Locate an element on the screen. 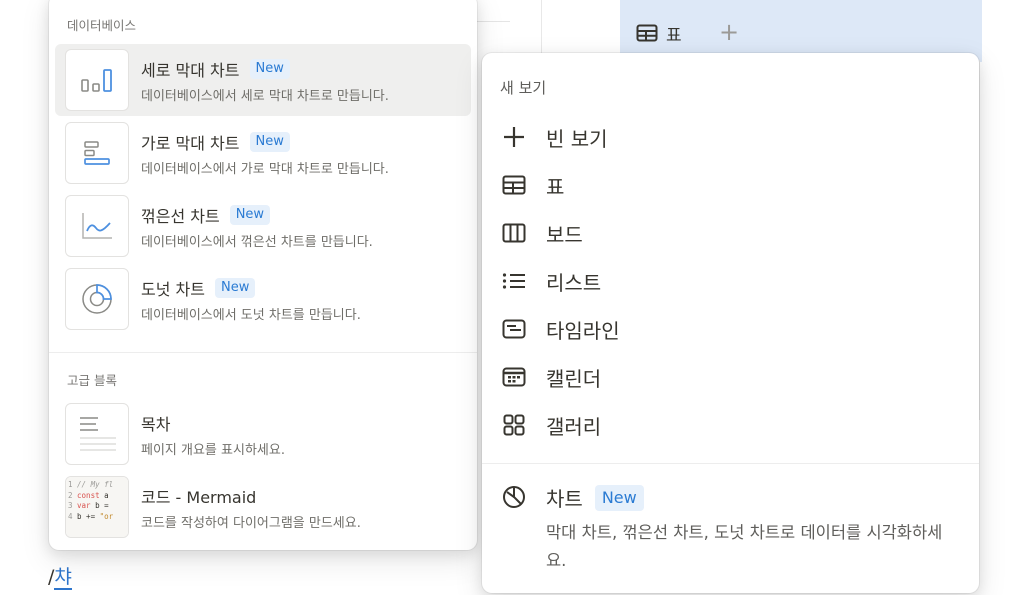  database-tab-table: 표 is located at coordinates (659, 33).